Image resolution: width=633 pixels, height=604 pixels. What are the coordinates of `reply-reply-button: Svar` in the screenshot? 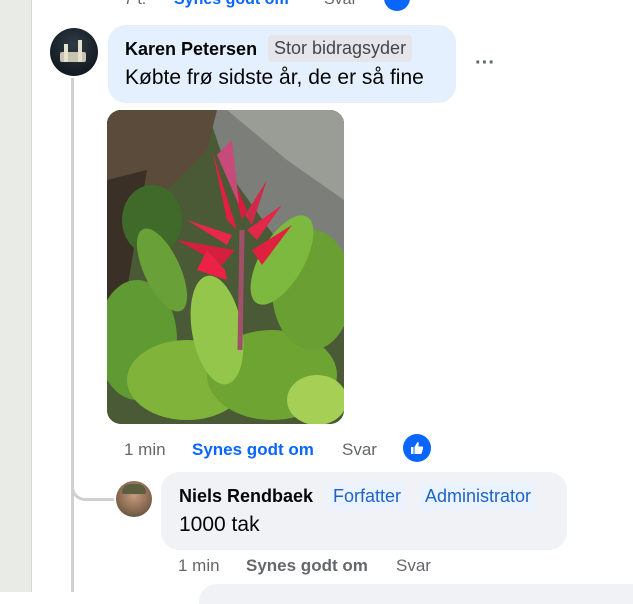 It's located at (413, 566).